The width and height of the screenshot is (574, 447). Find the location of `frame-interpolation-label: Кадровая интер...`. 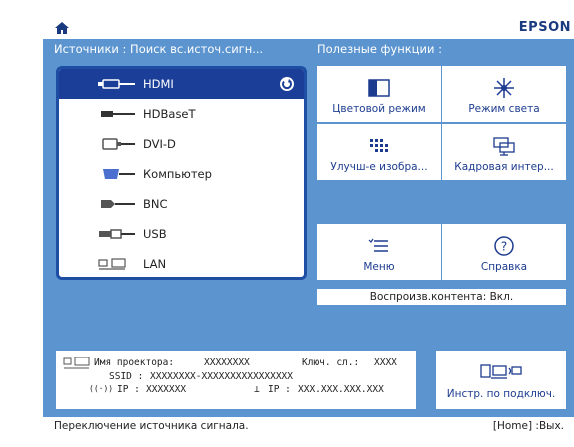

frame-interpolation-label: Кадровая интер... is located at coordinates (504, 167).